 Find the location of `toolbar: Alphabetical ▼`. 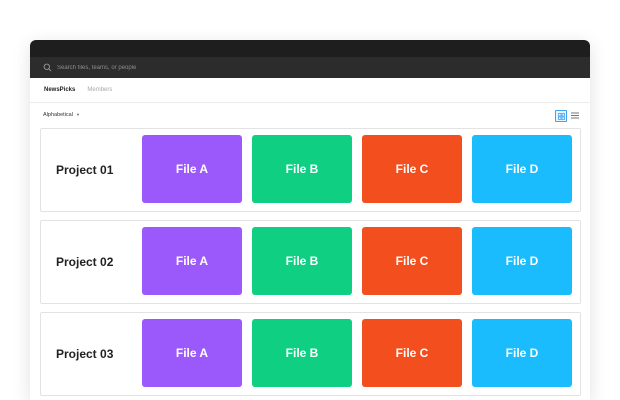

toolbar: Alphabetical ▼ is located at coordinates (310, 116).